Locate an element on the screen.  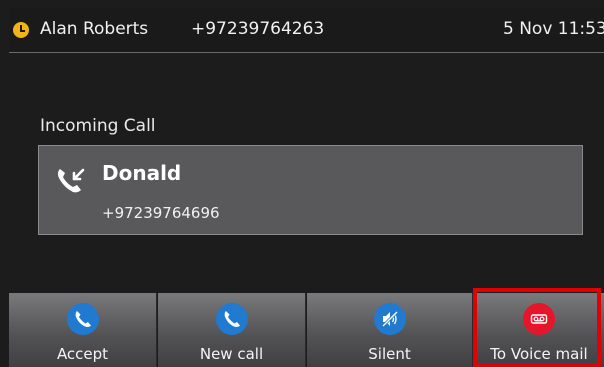
new-call-button: New call is located at coordinates (232, 330).